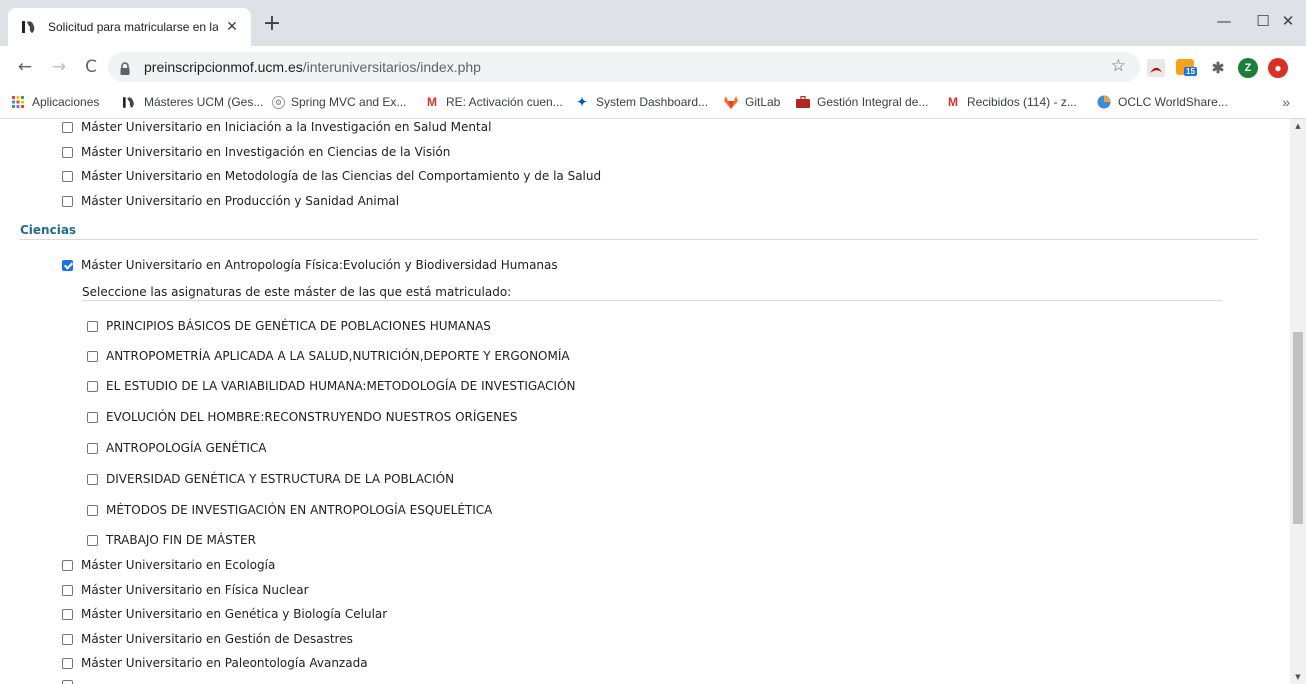 This screenshot has width=1306, height=684. What do you see at coordinates (652, 300) in the screenshot?
I see `subjects-divider` at bounding box center [652, 300].